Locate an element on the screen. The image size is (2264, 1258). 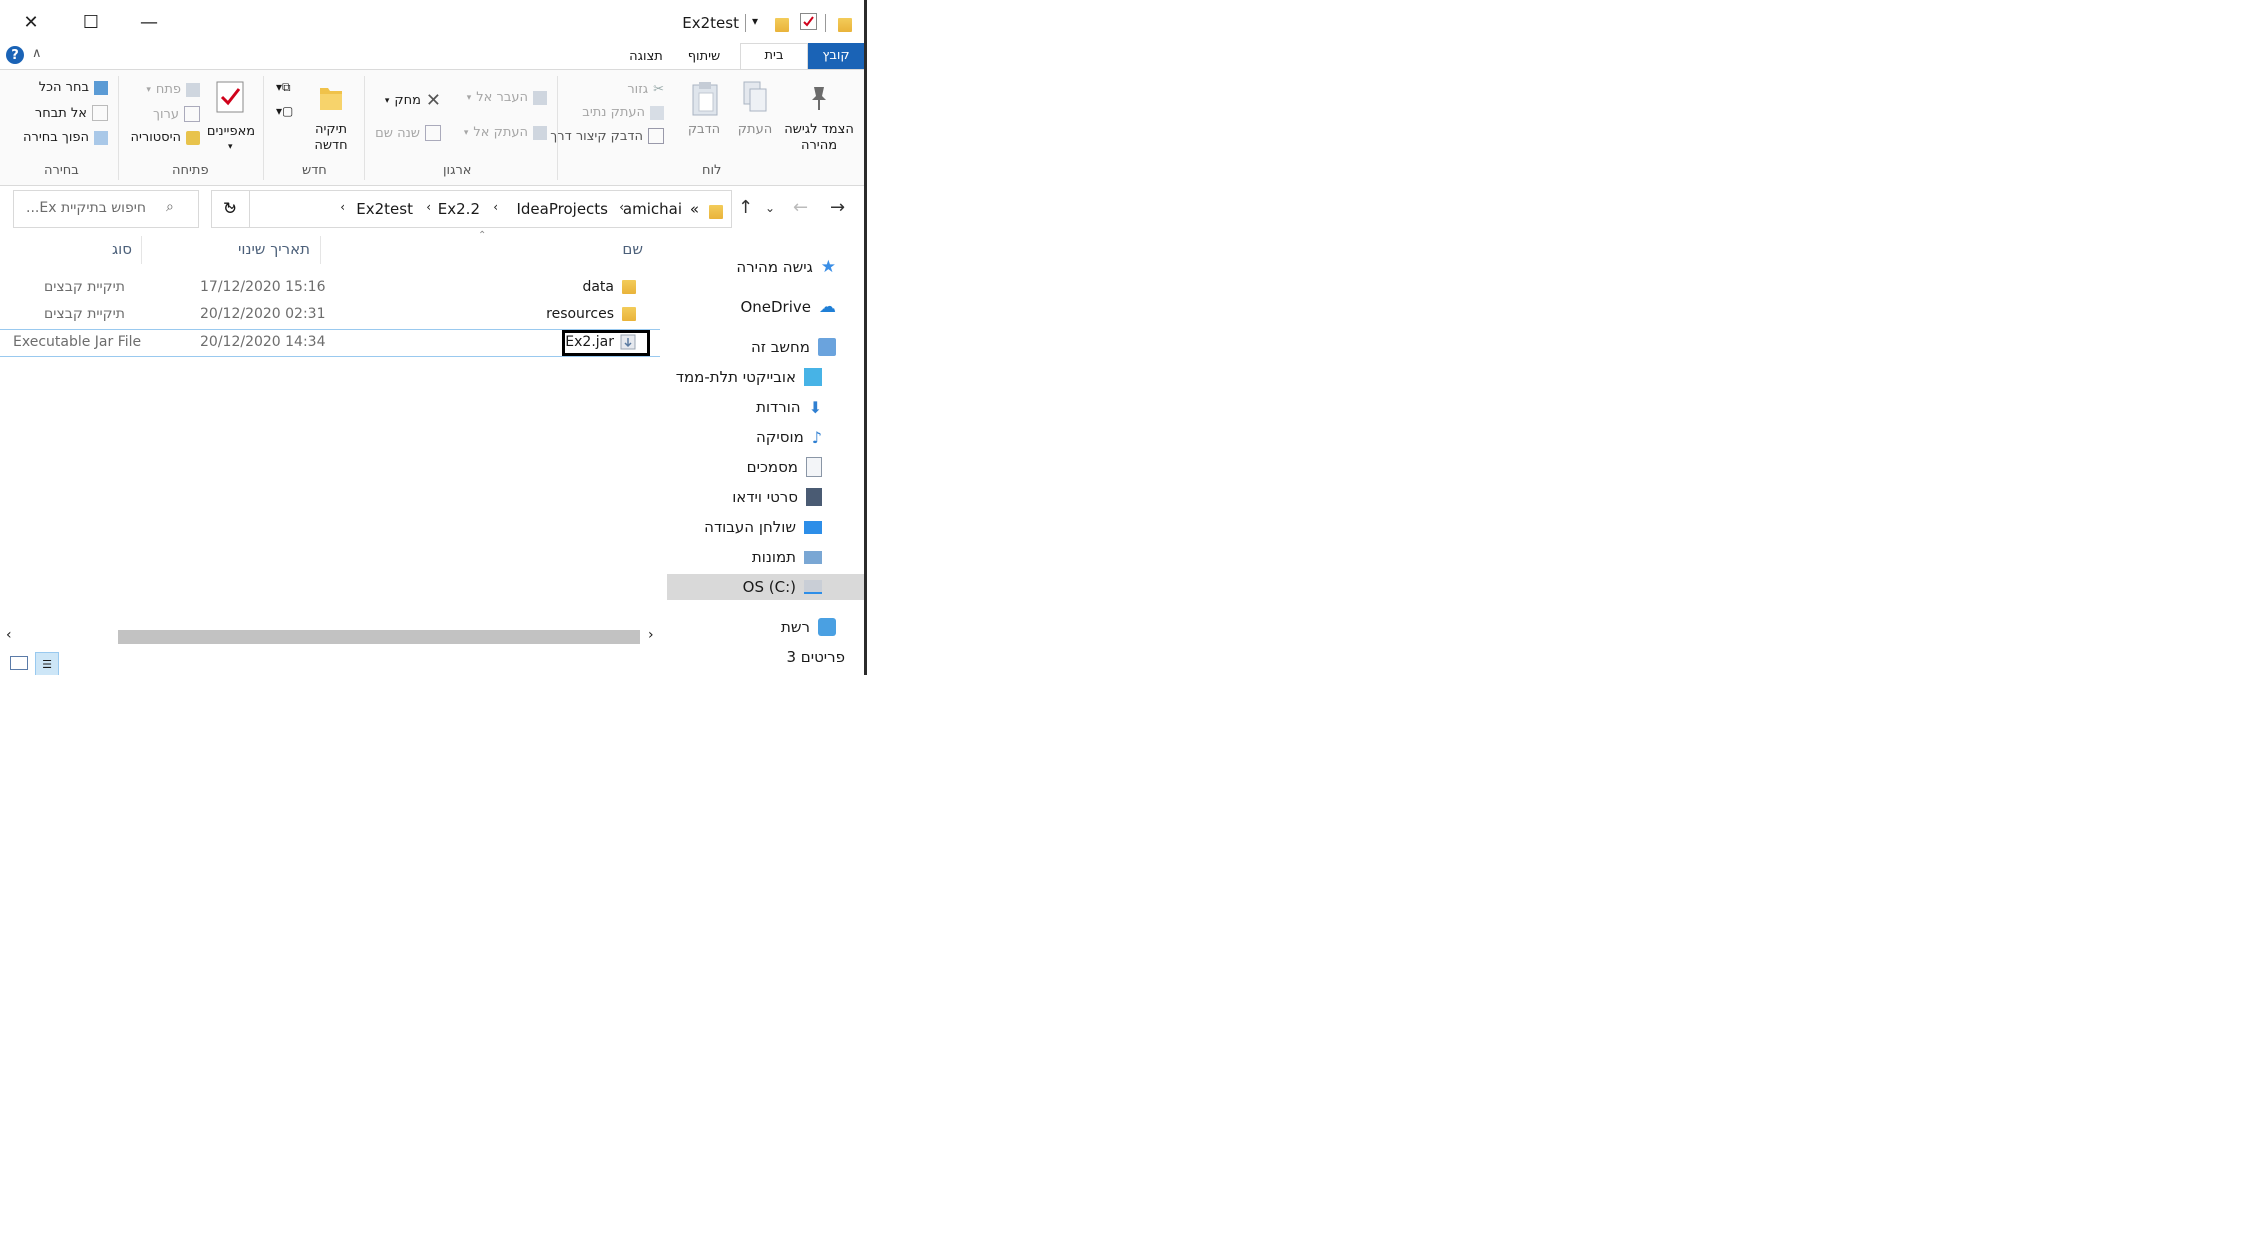
nav-label: הורדות is located at coordinates (778, 407).